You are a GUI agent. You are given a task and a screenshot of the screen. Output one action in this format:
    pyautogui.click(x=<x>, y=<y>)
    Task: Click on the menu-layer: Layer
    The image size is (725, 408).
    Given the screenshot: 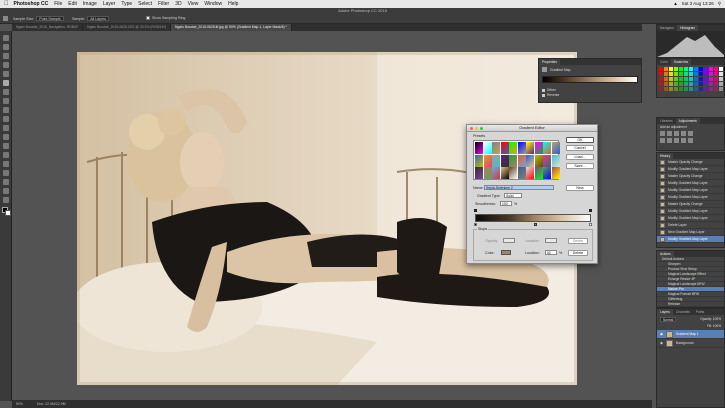 What is the action you would take?
    pyautogui.click(x=109, y=4)
    